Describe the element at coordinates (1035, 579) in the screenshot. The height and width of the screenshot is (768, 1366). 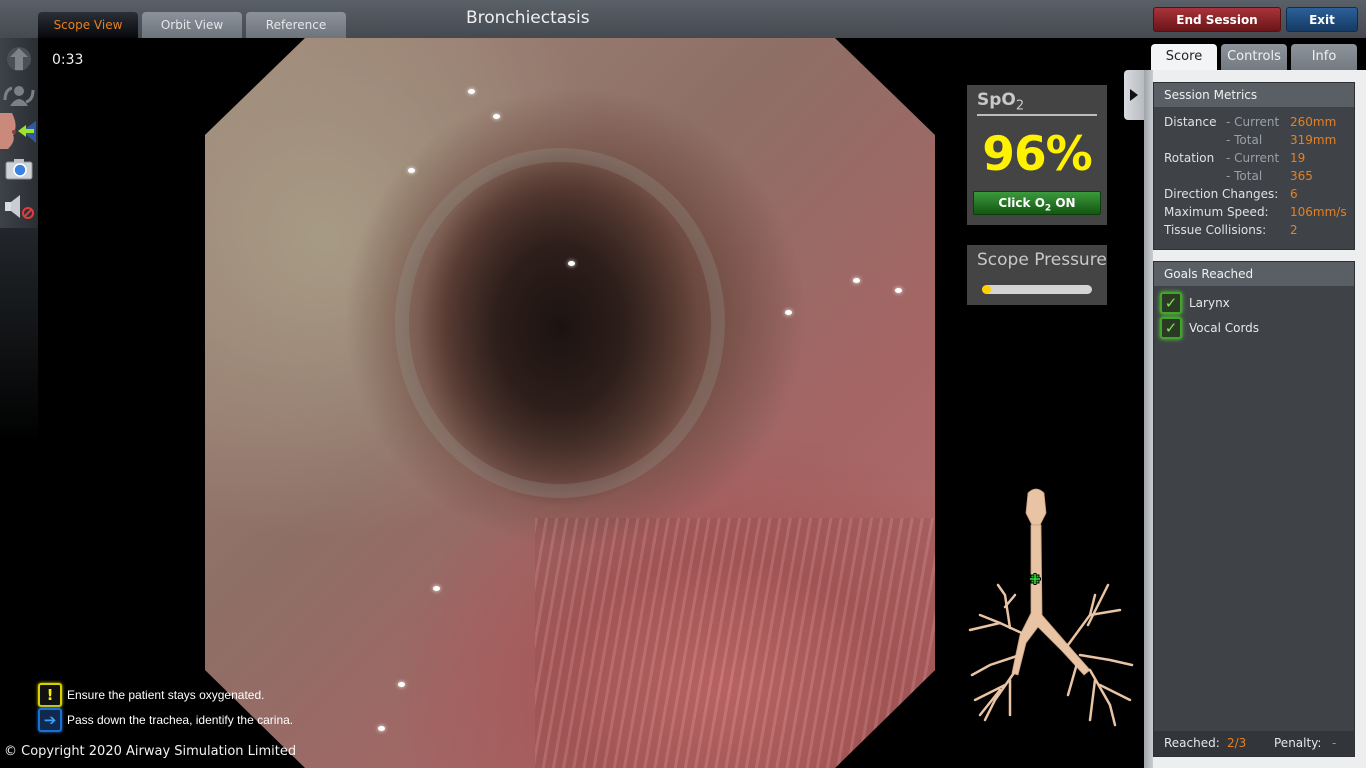
I see `scope-position-marker` at that location.